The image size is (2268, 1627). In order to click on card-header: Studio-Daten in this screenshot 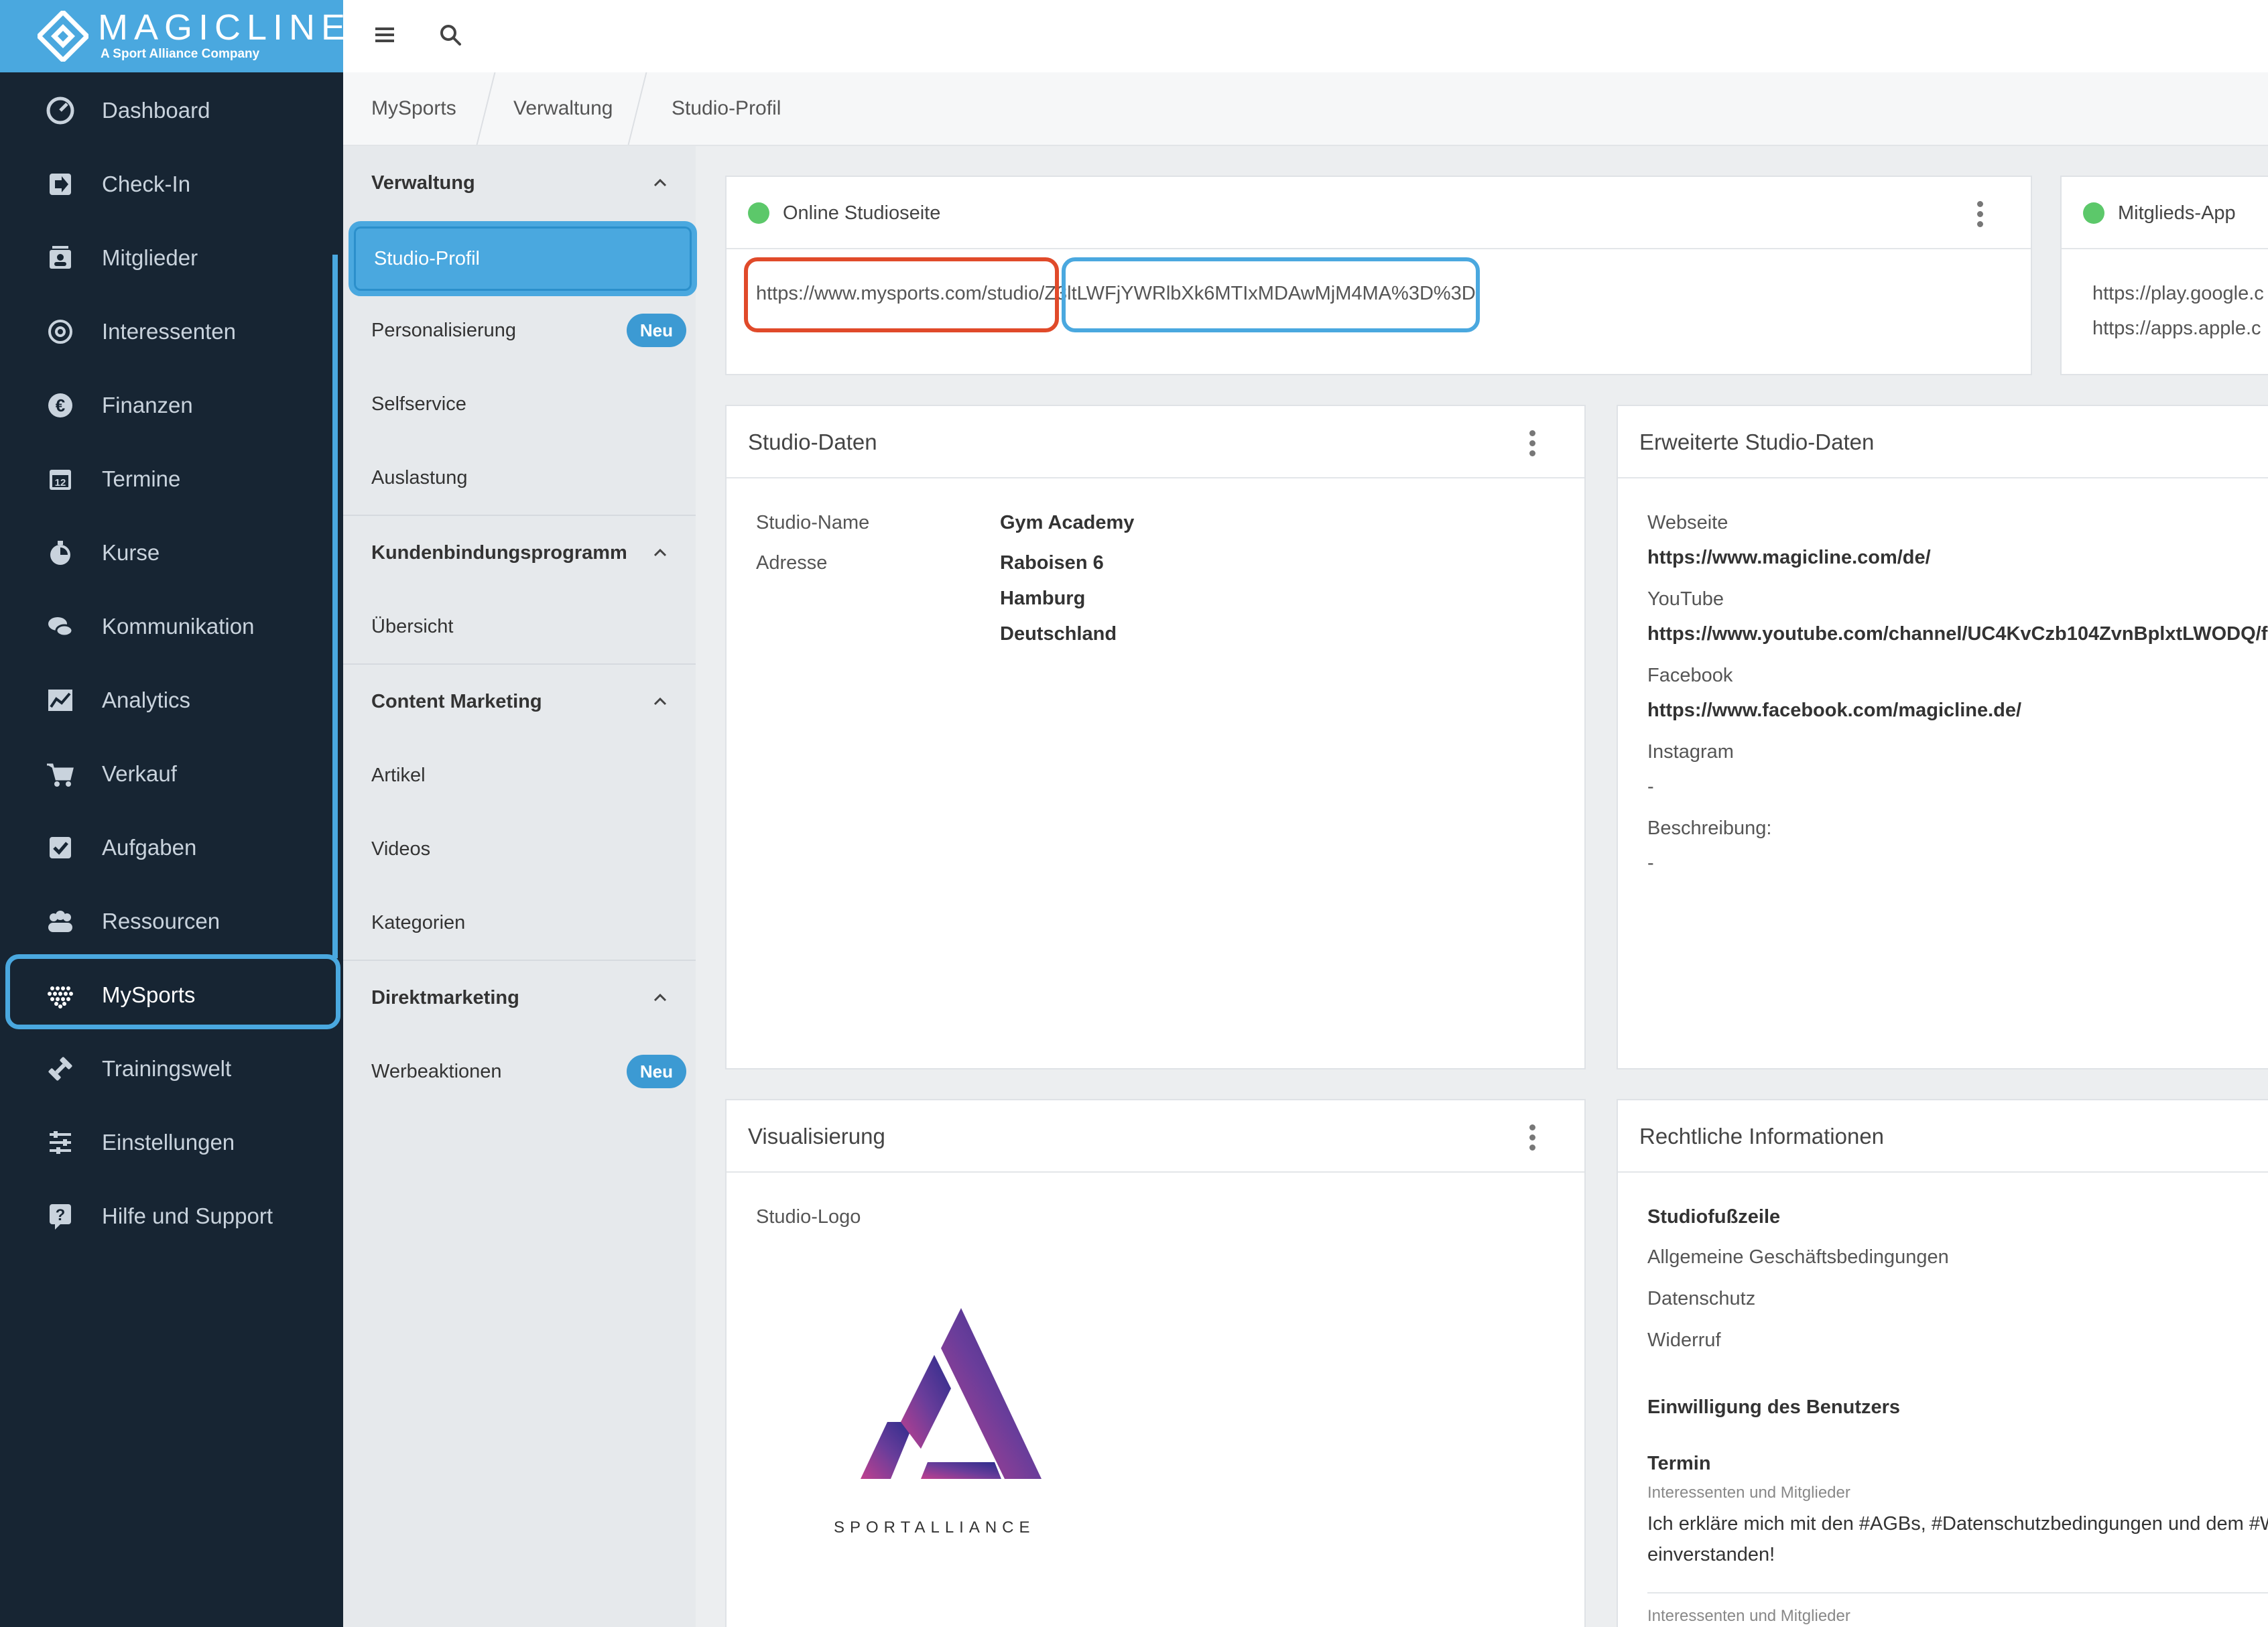, I will do `click(1155, 442)`.